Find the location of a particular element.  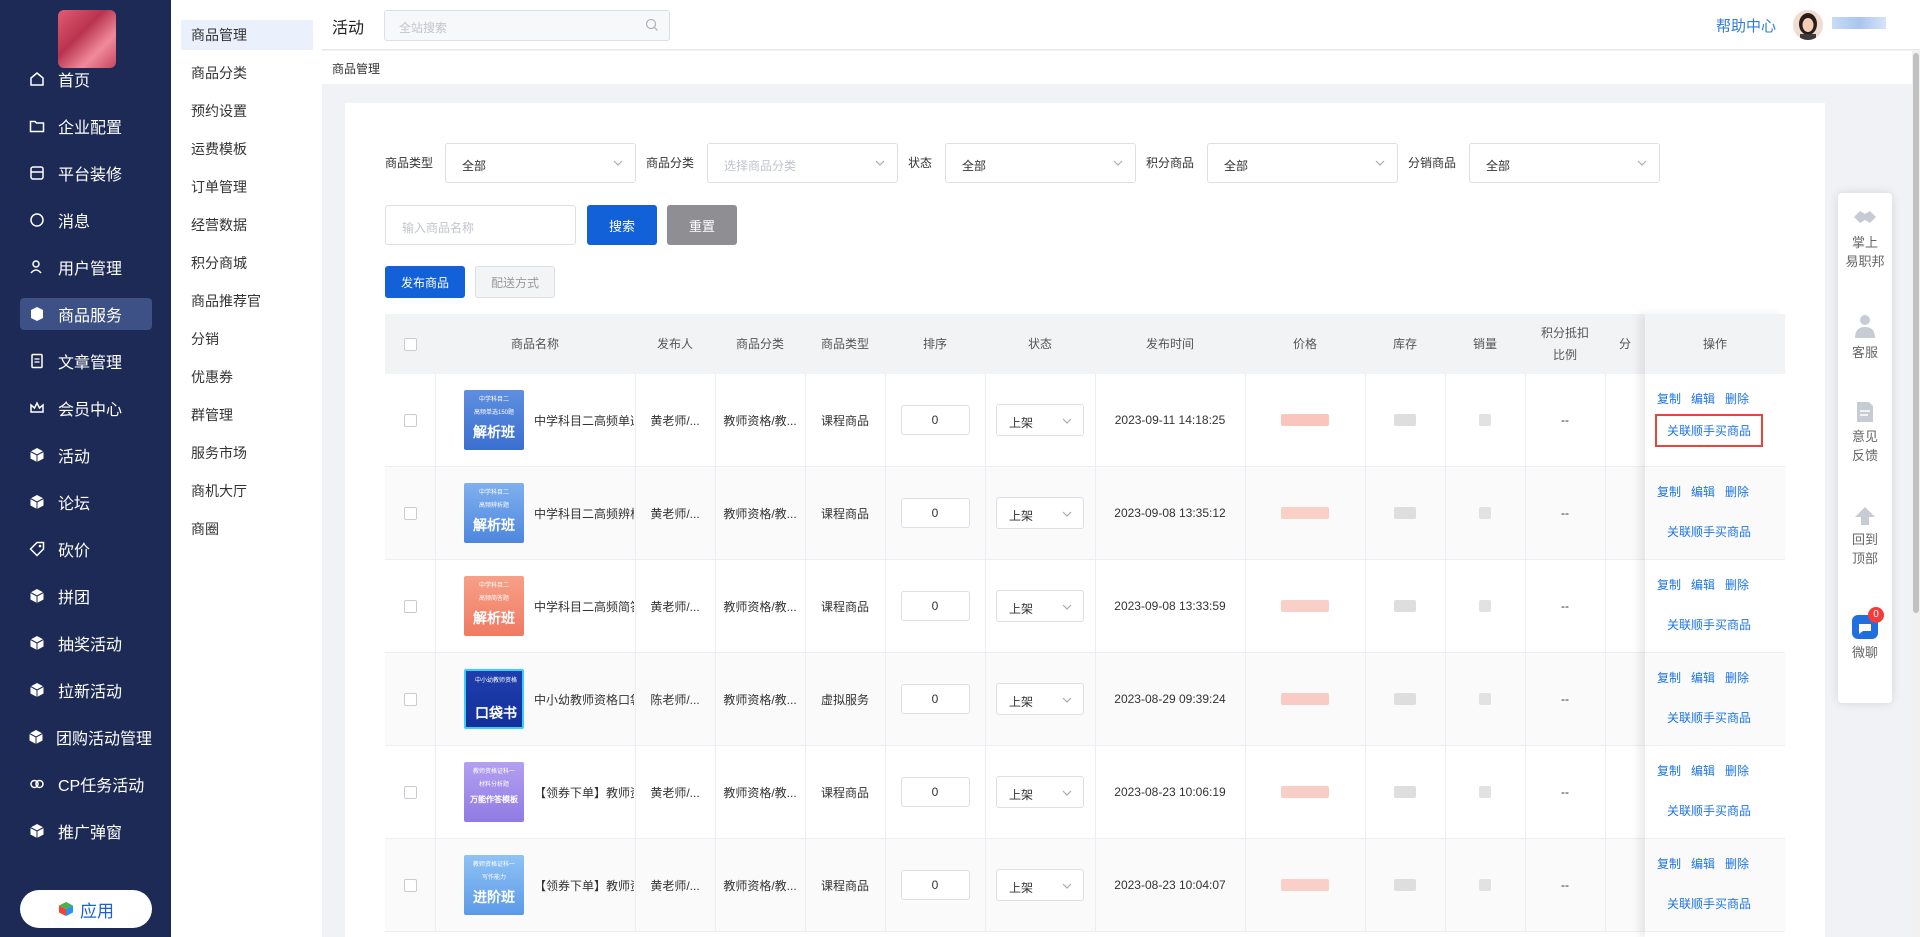

product-thumbnail: 中学科目二 高频辨析题 解析班 is located at coordinates (494, 513).